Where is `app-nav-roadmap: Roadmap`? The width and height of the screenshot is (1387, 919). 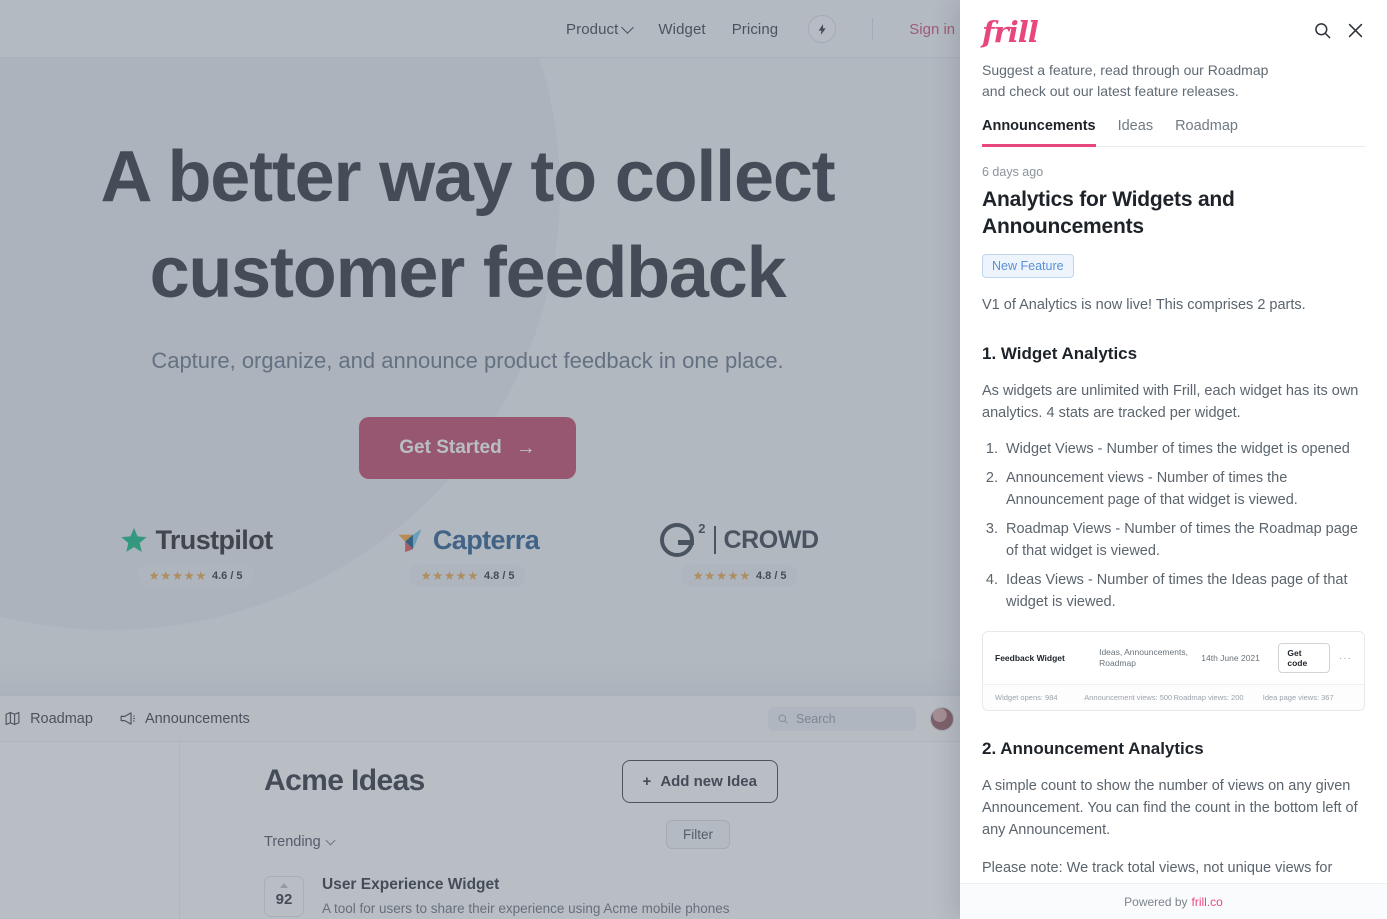
app-nav-roadmap: Roadmap is located at coordinates (48, 718).